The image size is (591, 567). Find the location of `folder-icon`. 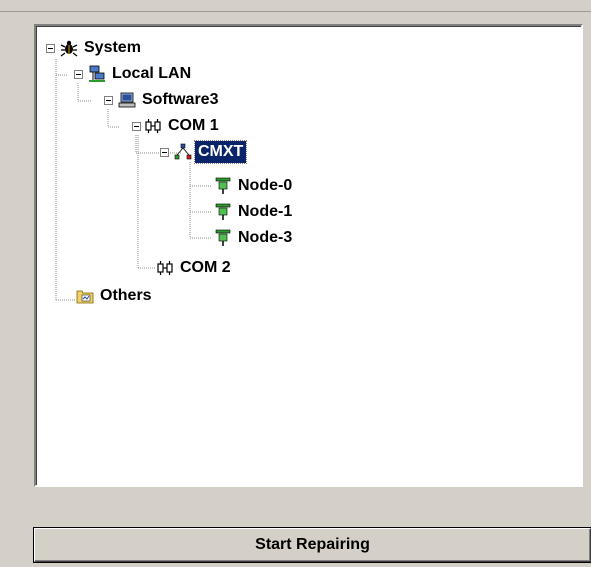

folder-icon is located at coordinates (85, 297).